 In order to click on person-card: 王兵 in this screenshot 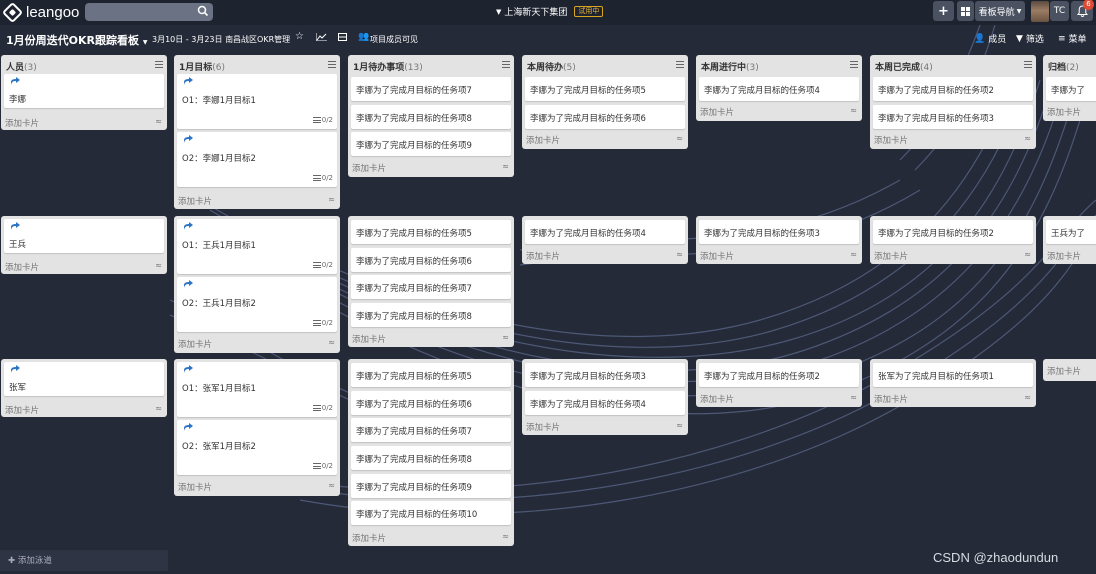, I will do `click(84, 236)`.